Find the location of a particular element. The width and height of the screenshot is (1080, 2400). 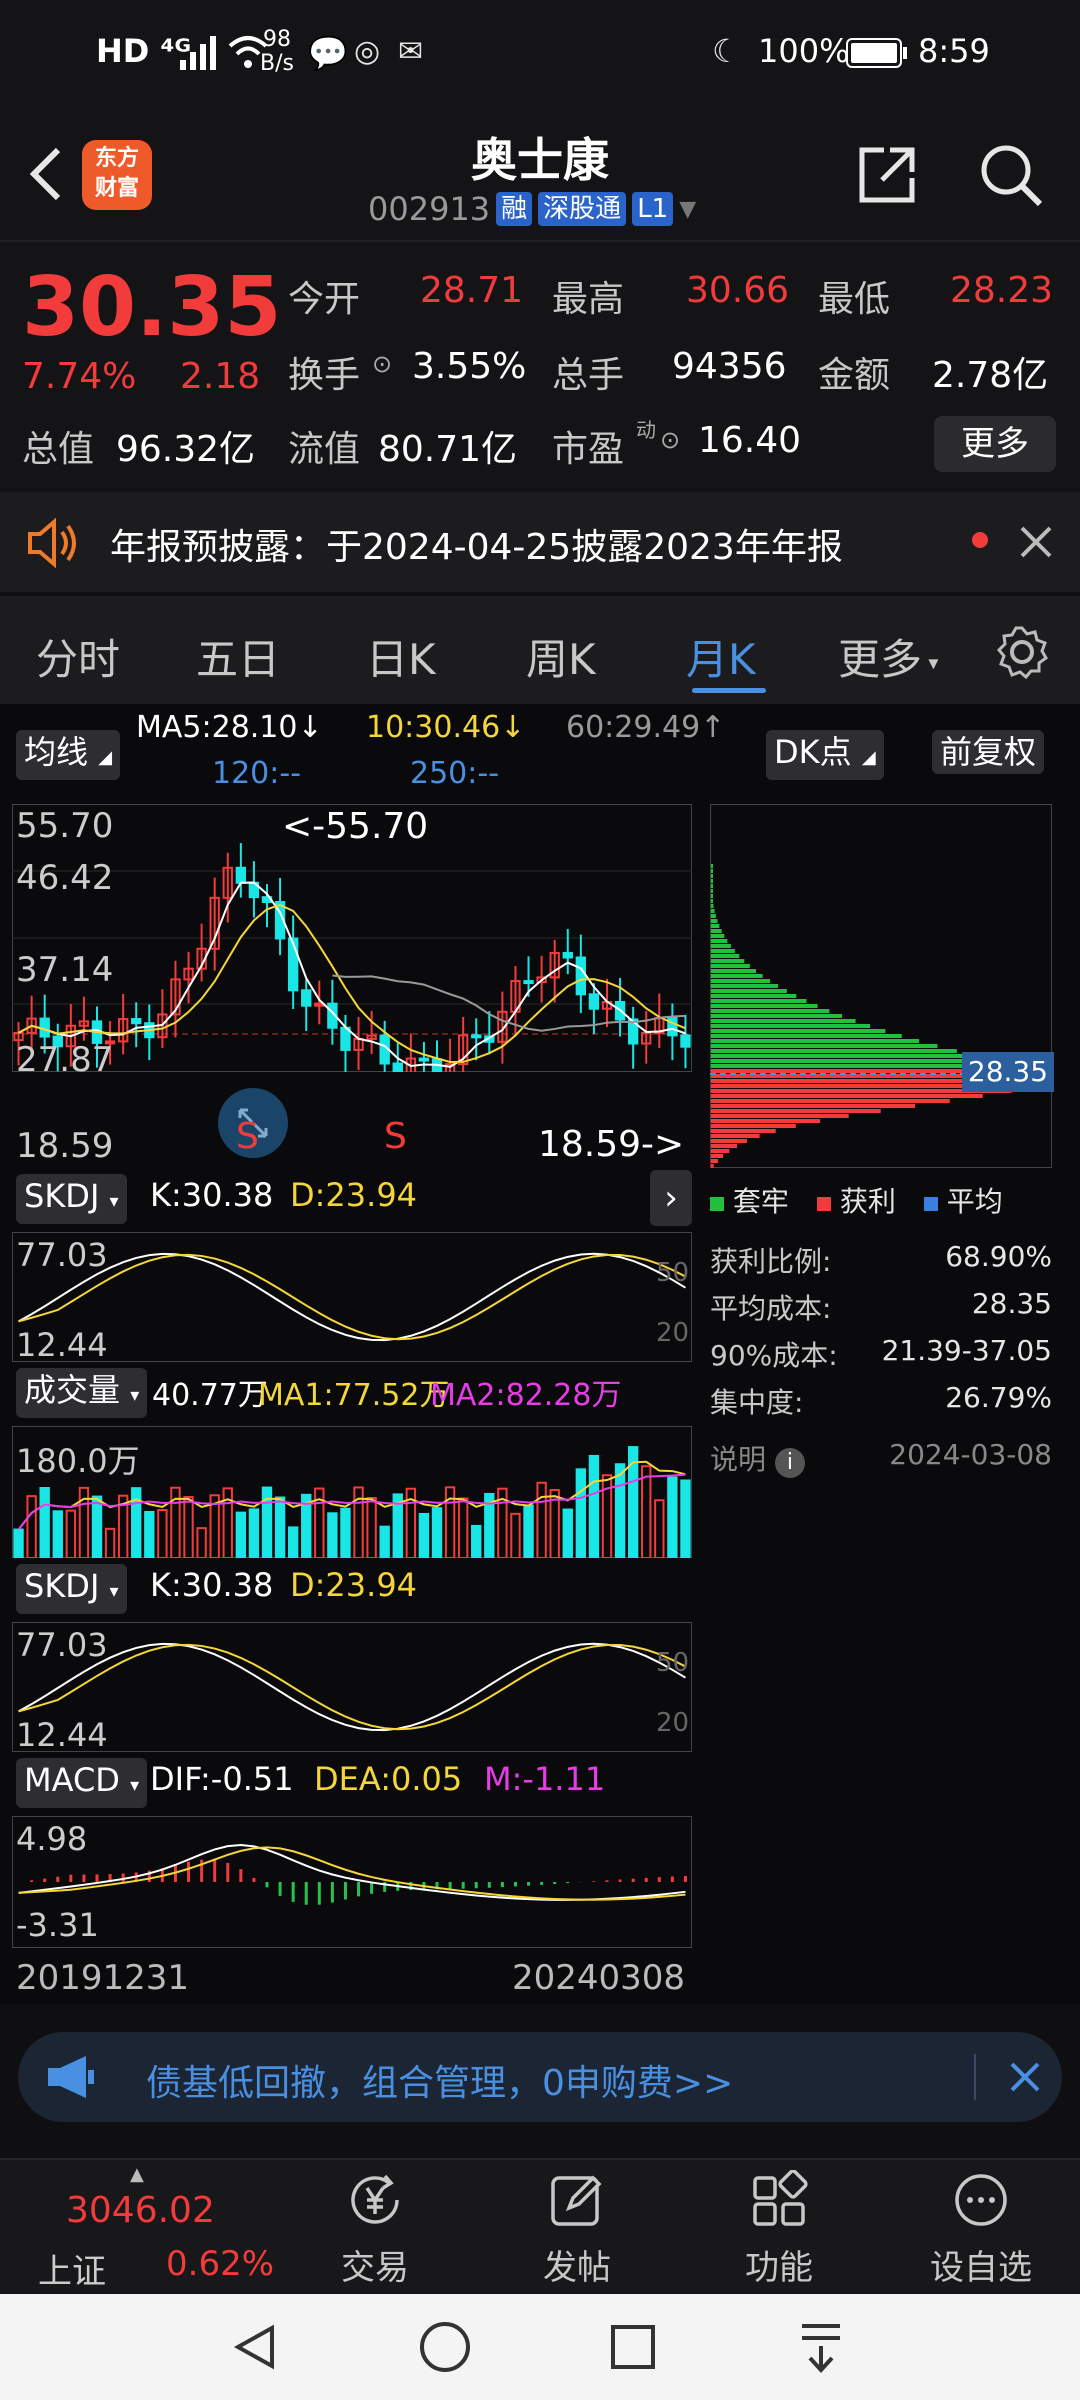

function-label: 功能 is located at coordinates (779, 2268).